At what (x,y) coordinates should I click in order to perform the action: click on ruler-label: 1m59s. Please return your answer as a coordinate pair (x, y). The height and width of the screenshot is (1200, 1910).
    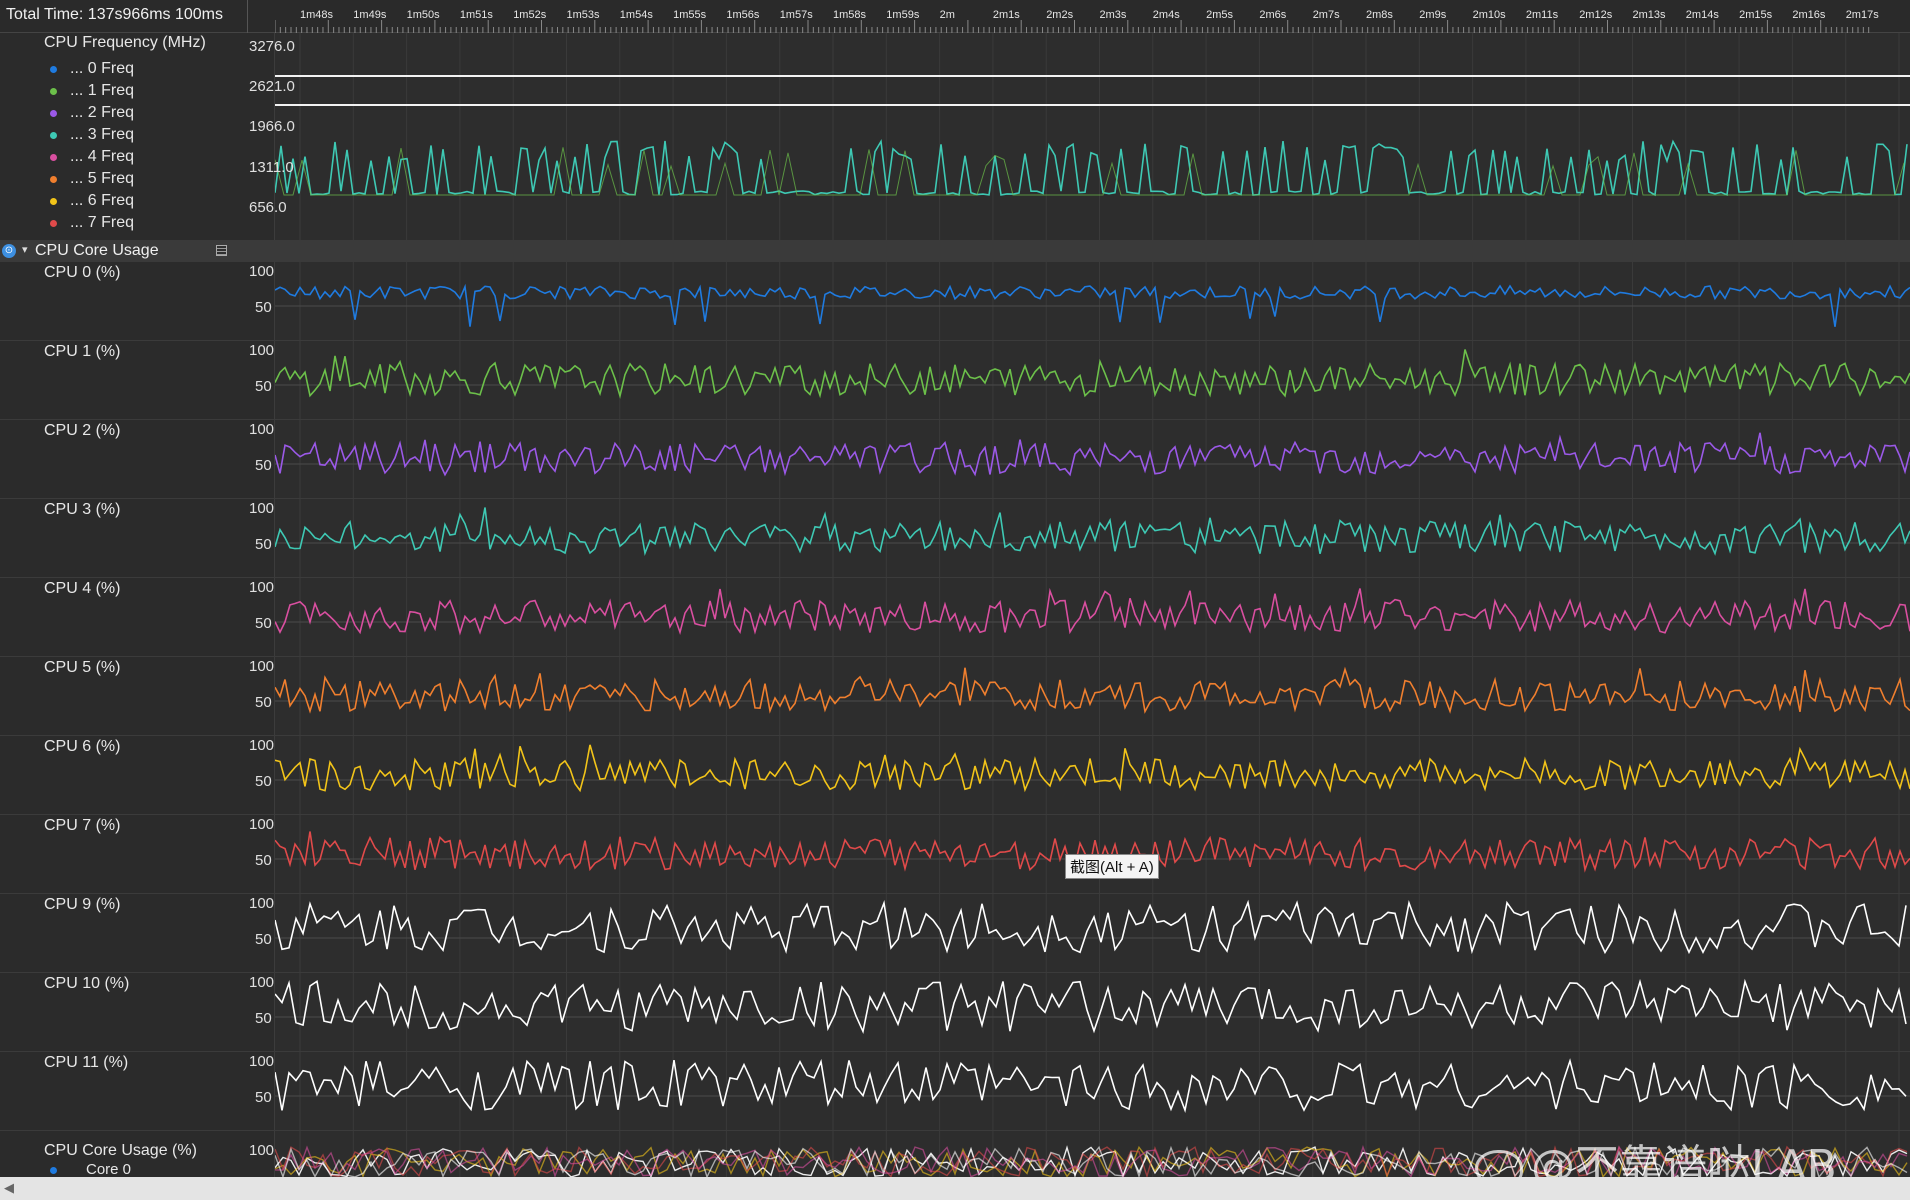
    Looking at the image, I should click on (903, 15).